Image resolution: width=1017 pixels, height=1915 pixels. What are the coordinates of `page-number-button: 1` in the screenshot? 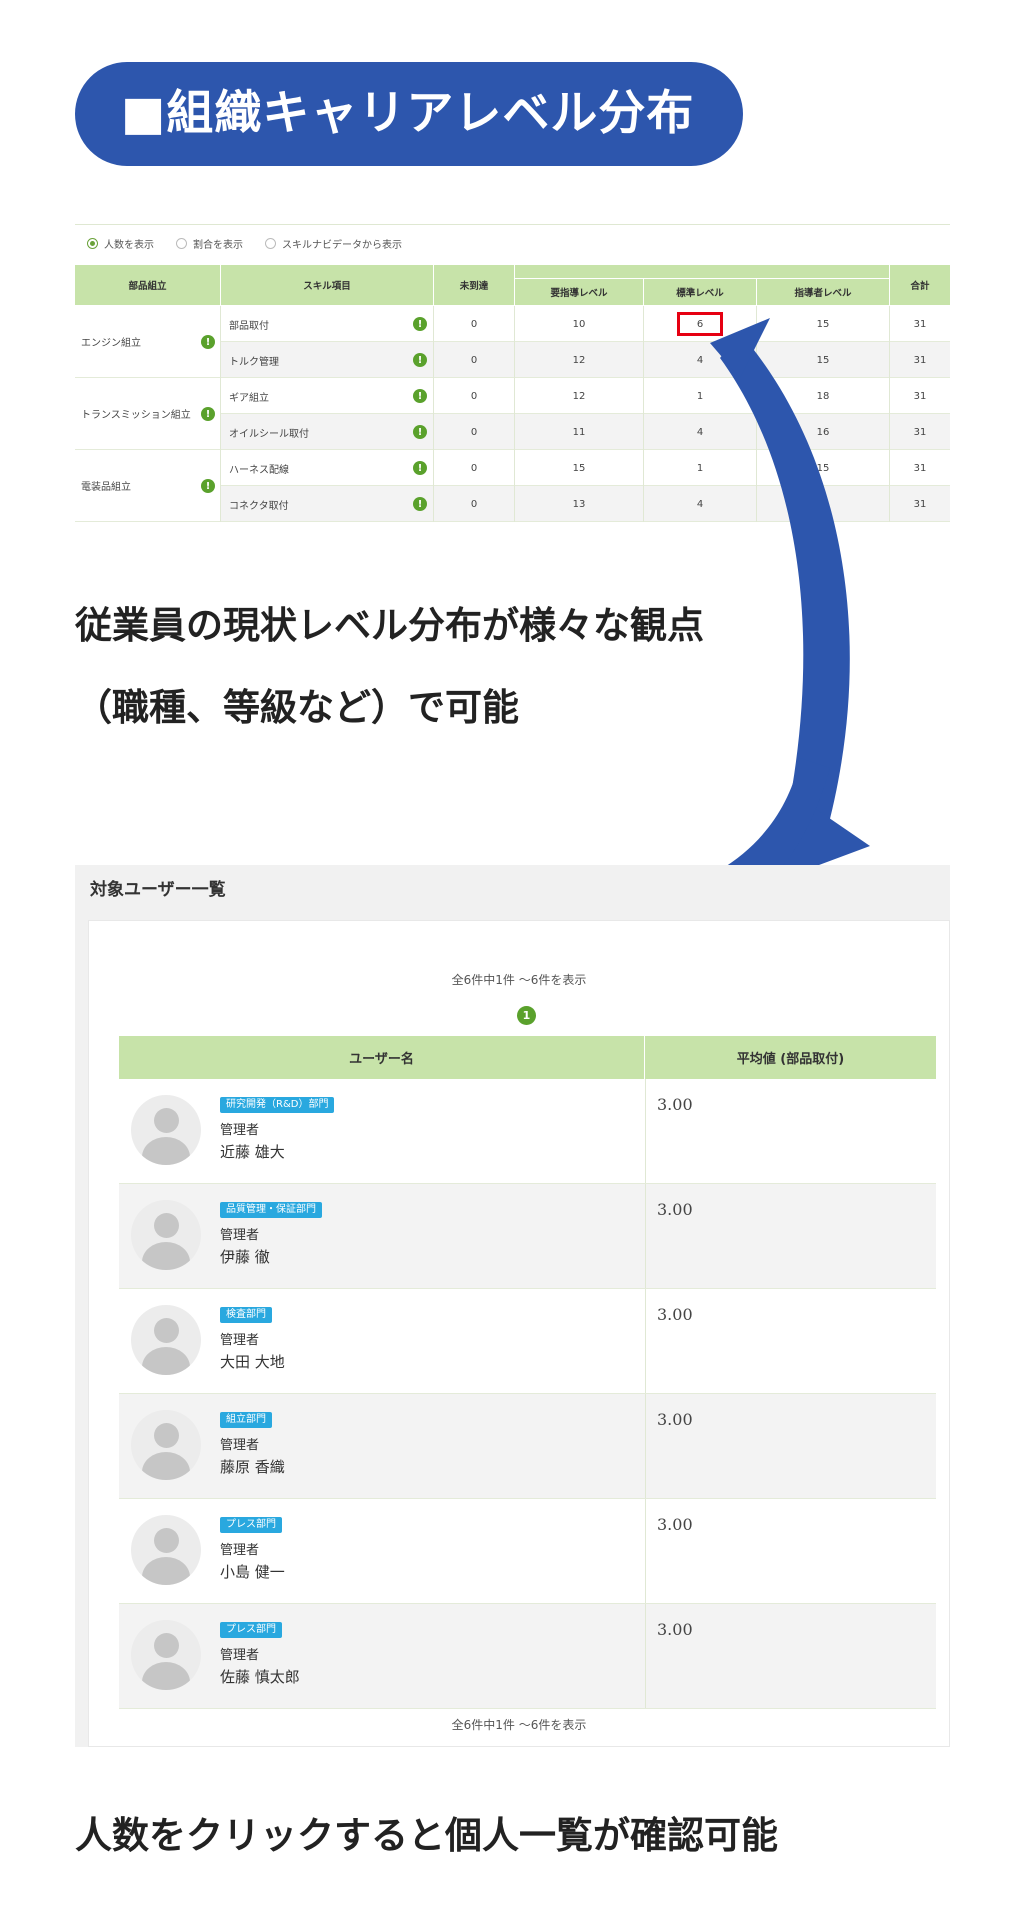 It's located at (526, 1015).